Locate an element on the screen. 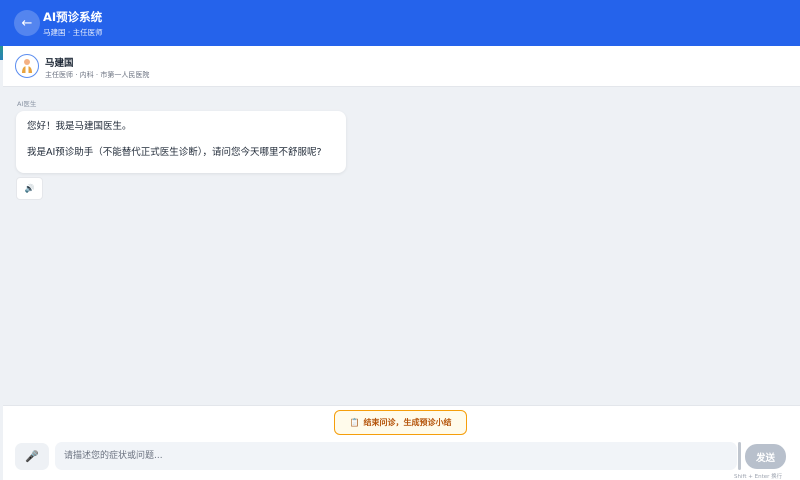 This screenshot has height=480, width=800. end-consultation-button: 📋 结束问诊，生成预诊小结 is located at coordinates (400, 422).